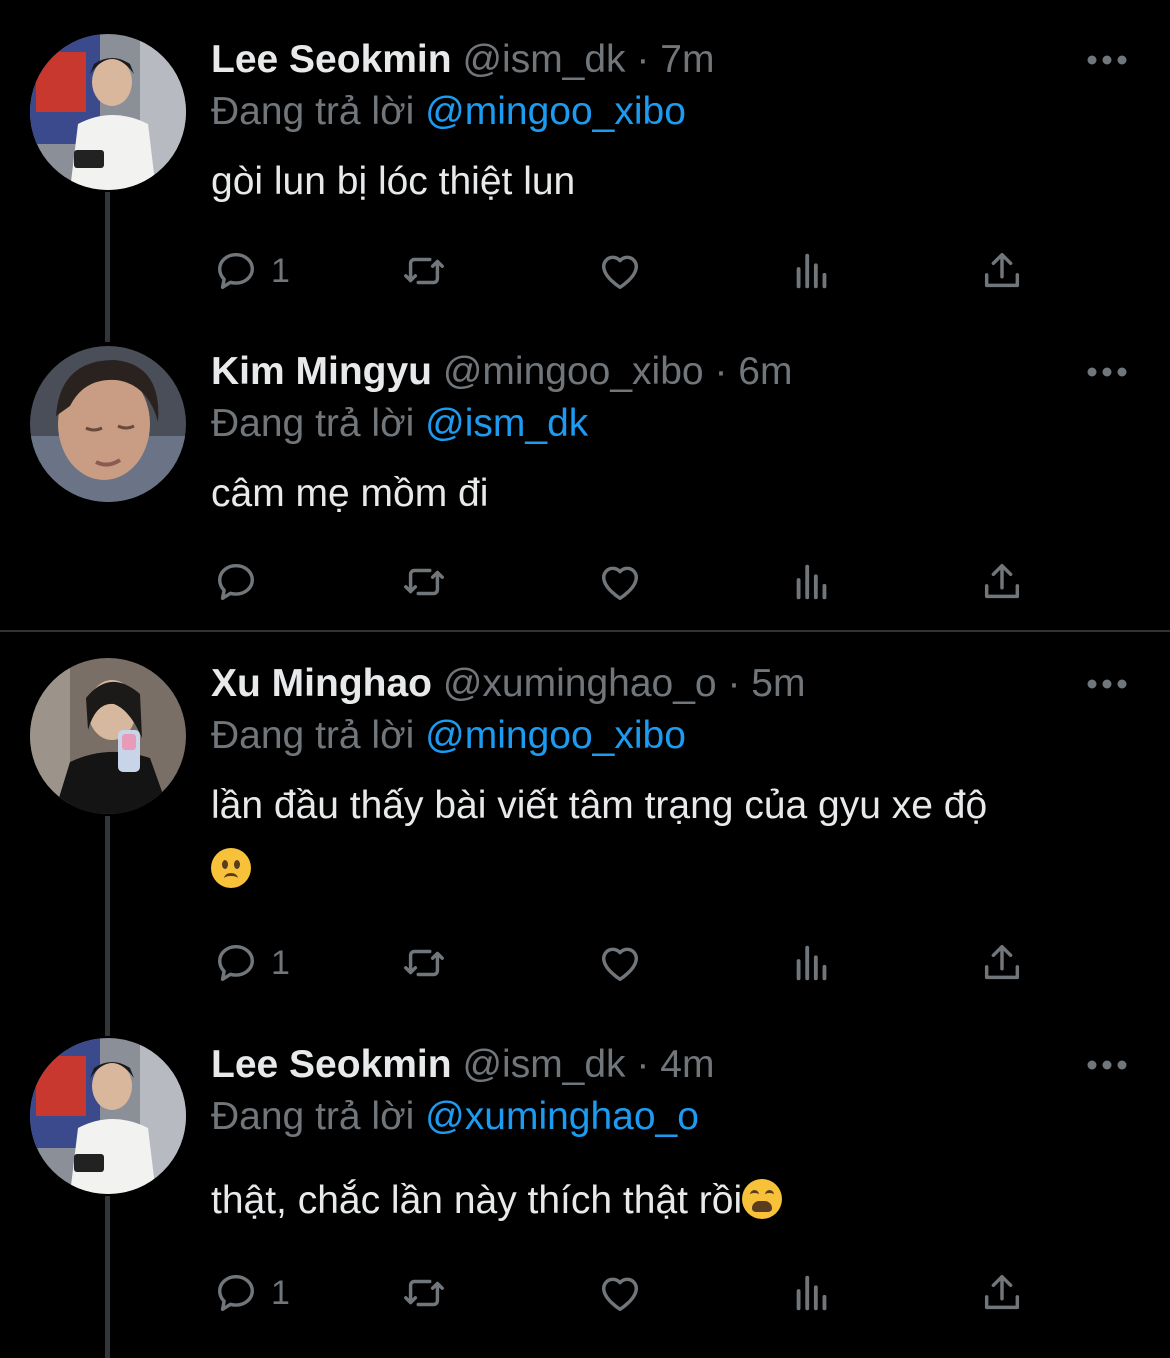  Describe the element at coordinates (573, 371) in the screenshot. I see `user-handle: @mingoo_xibo` at that location.